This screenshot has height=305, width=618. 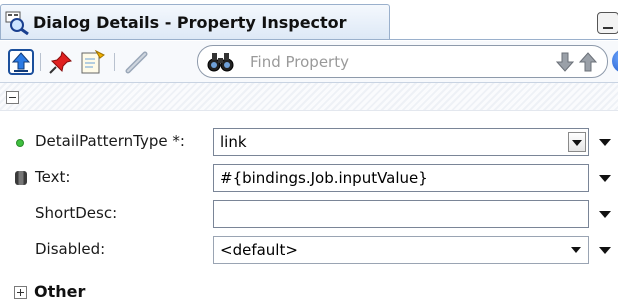 I want to click on window-title: Dialog Details - Property Inspector, so click(x=190, y=22).